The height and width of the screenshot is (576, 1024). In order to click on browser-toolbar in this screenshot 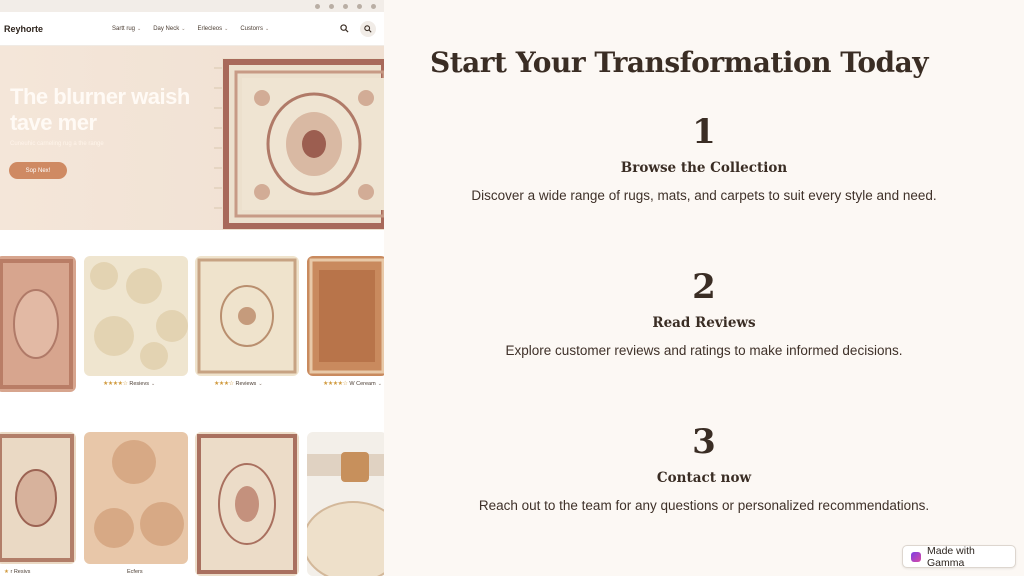, I will do `click(192, 6)`.